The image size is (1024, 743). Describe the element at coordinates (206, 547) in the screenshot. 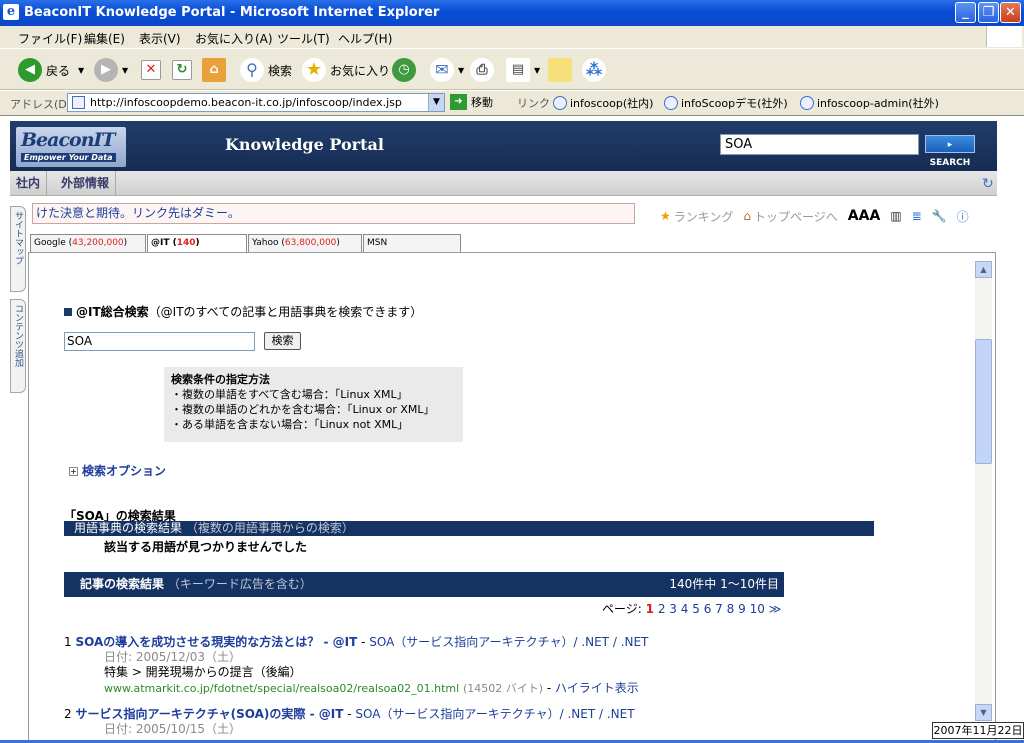

I see `no-terms-message: 該当する用語が見つかりませんでした` at that location.